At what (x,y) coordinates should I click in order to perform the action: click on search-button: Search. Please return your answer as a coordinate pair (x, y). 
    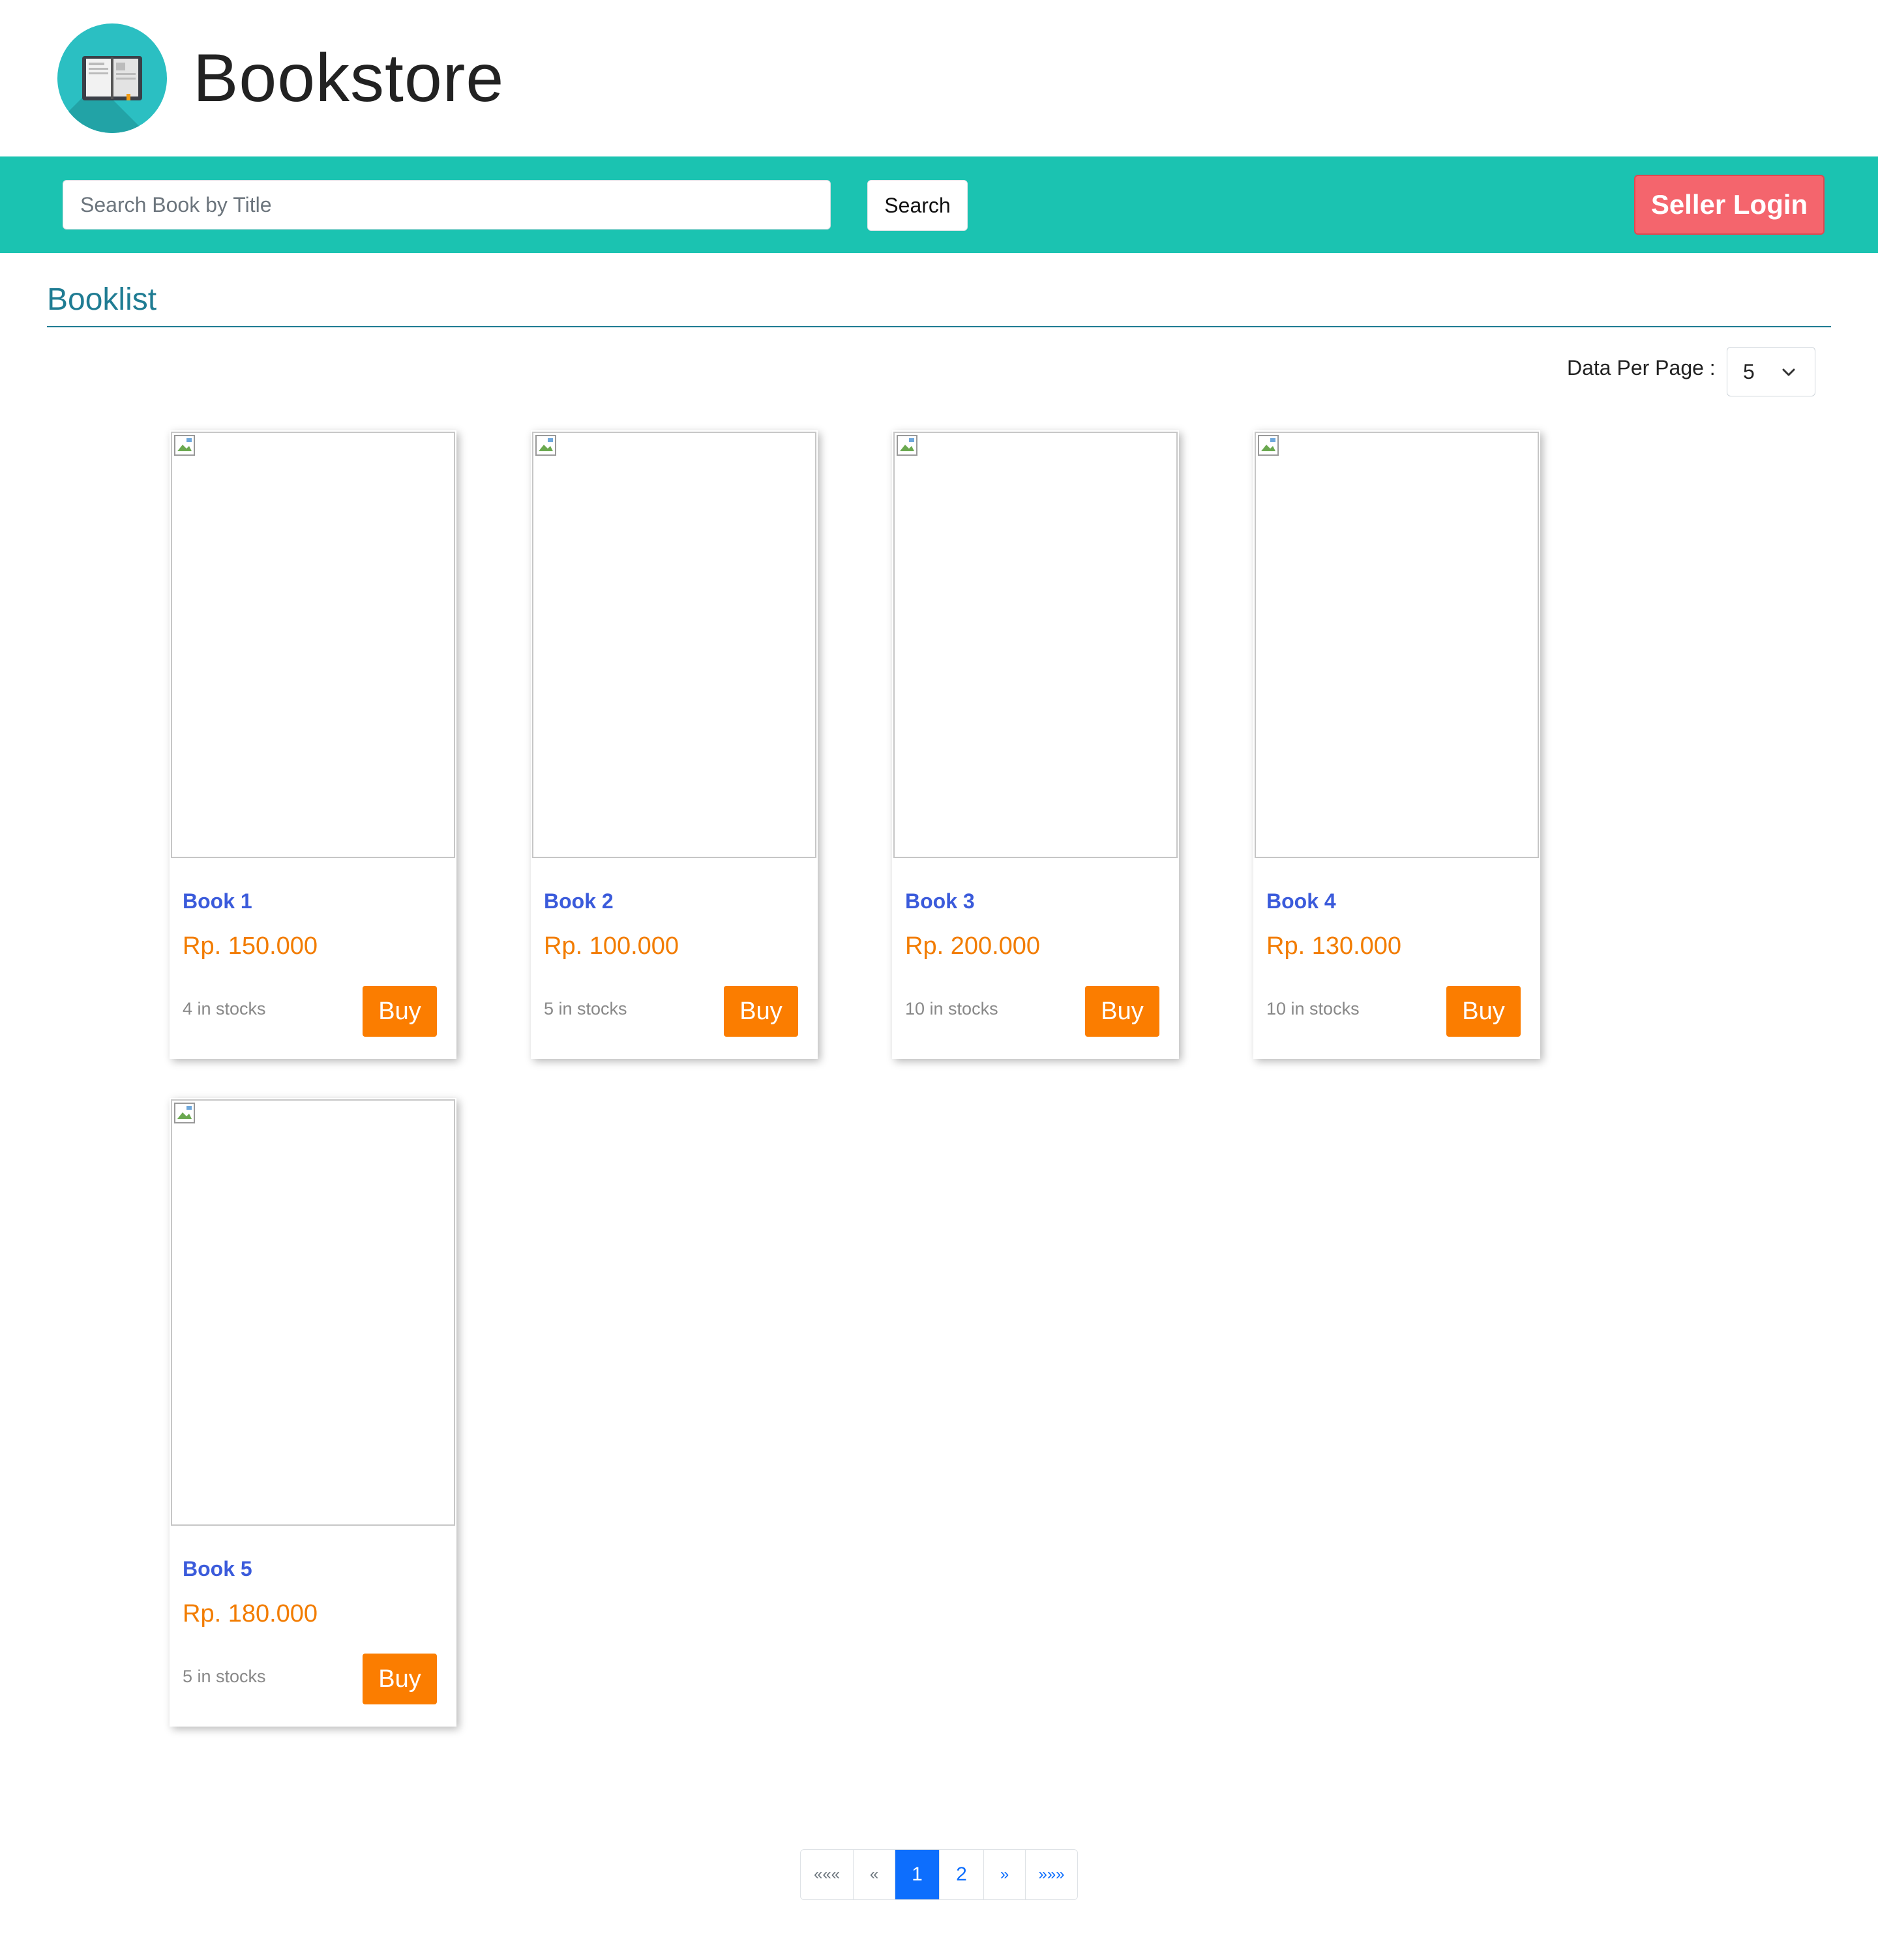
    Looking at the image, I should click on (917, 206).